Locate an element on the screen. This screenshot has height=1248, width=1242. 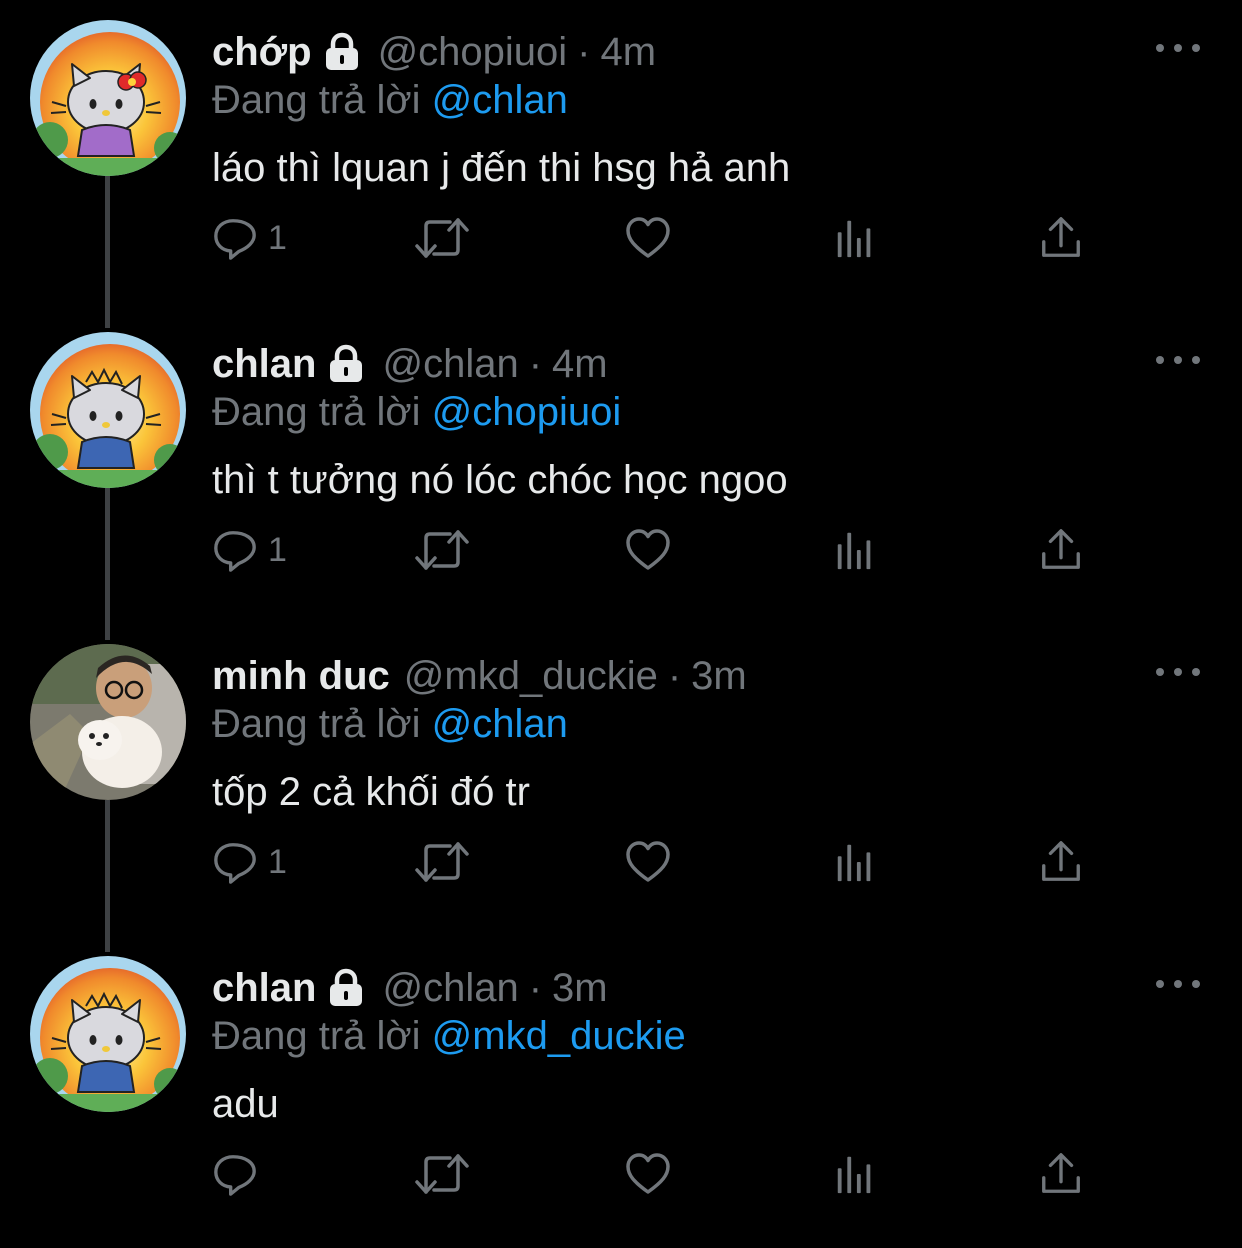
user-handle: @chopiuoi is located at coordinates (473, 52).